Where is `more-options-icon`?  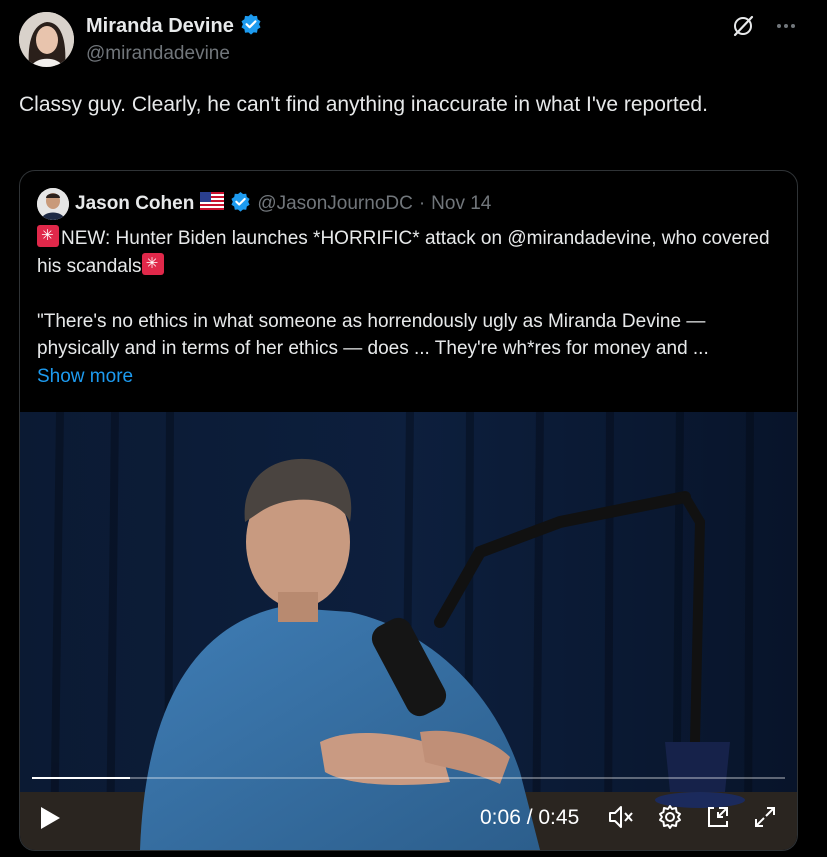 more-options-icon is located at coordinates (786, 28).